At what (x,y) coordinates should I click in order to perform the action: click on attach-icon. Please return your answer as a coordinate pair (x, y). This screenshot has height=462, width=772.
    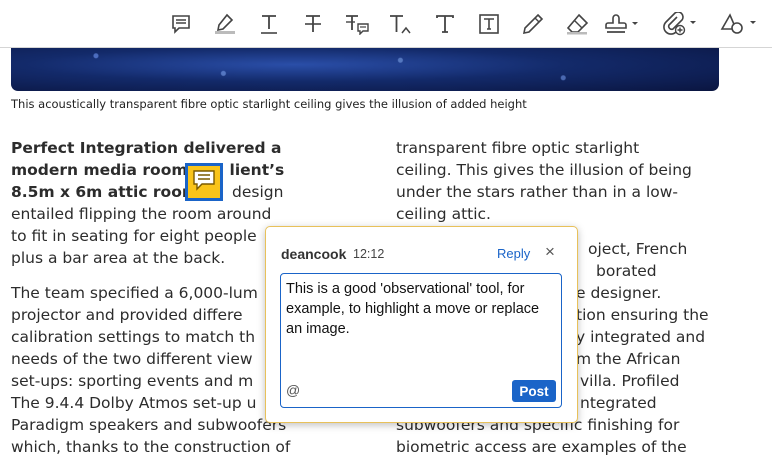
    Looking at the image, I should click on (680, 24).